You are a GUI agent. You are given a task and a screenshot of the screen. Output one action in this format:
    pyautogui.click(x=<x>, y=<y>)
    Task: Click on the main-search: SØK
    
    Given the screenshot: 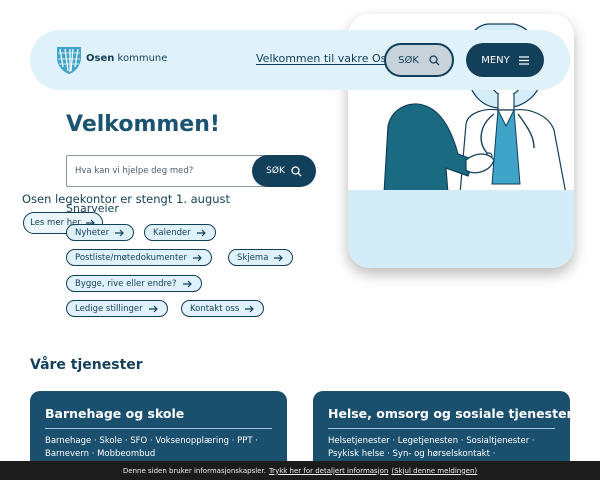 What is the action you would take?
    pyautogui.click(x=191, y=171)
    